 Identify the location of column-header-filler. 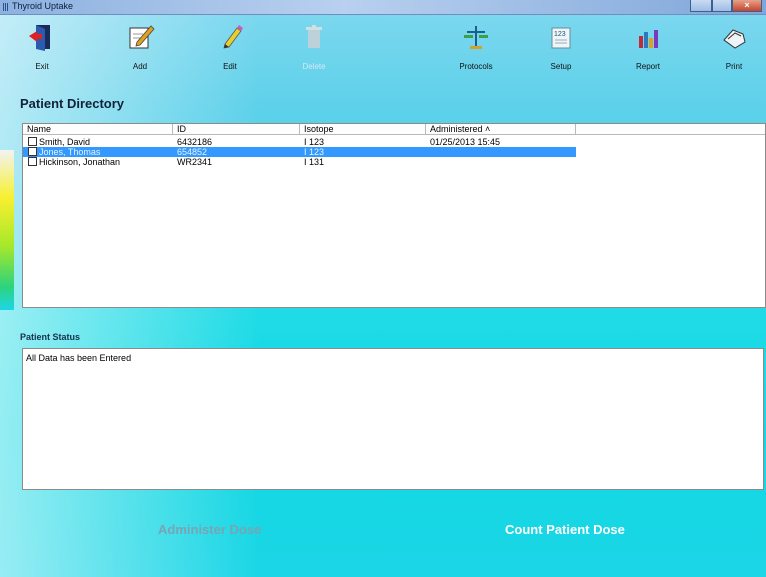
(670, 129).